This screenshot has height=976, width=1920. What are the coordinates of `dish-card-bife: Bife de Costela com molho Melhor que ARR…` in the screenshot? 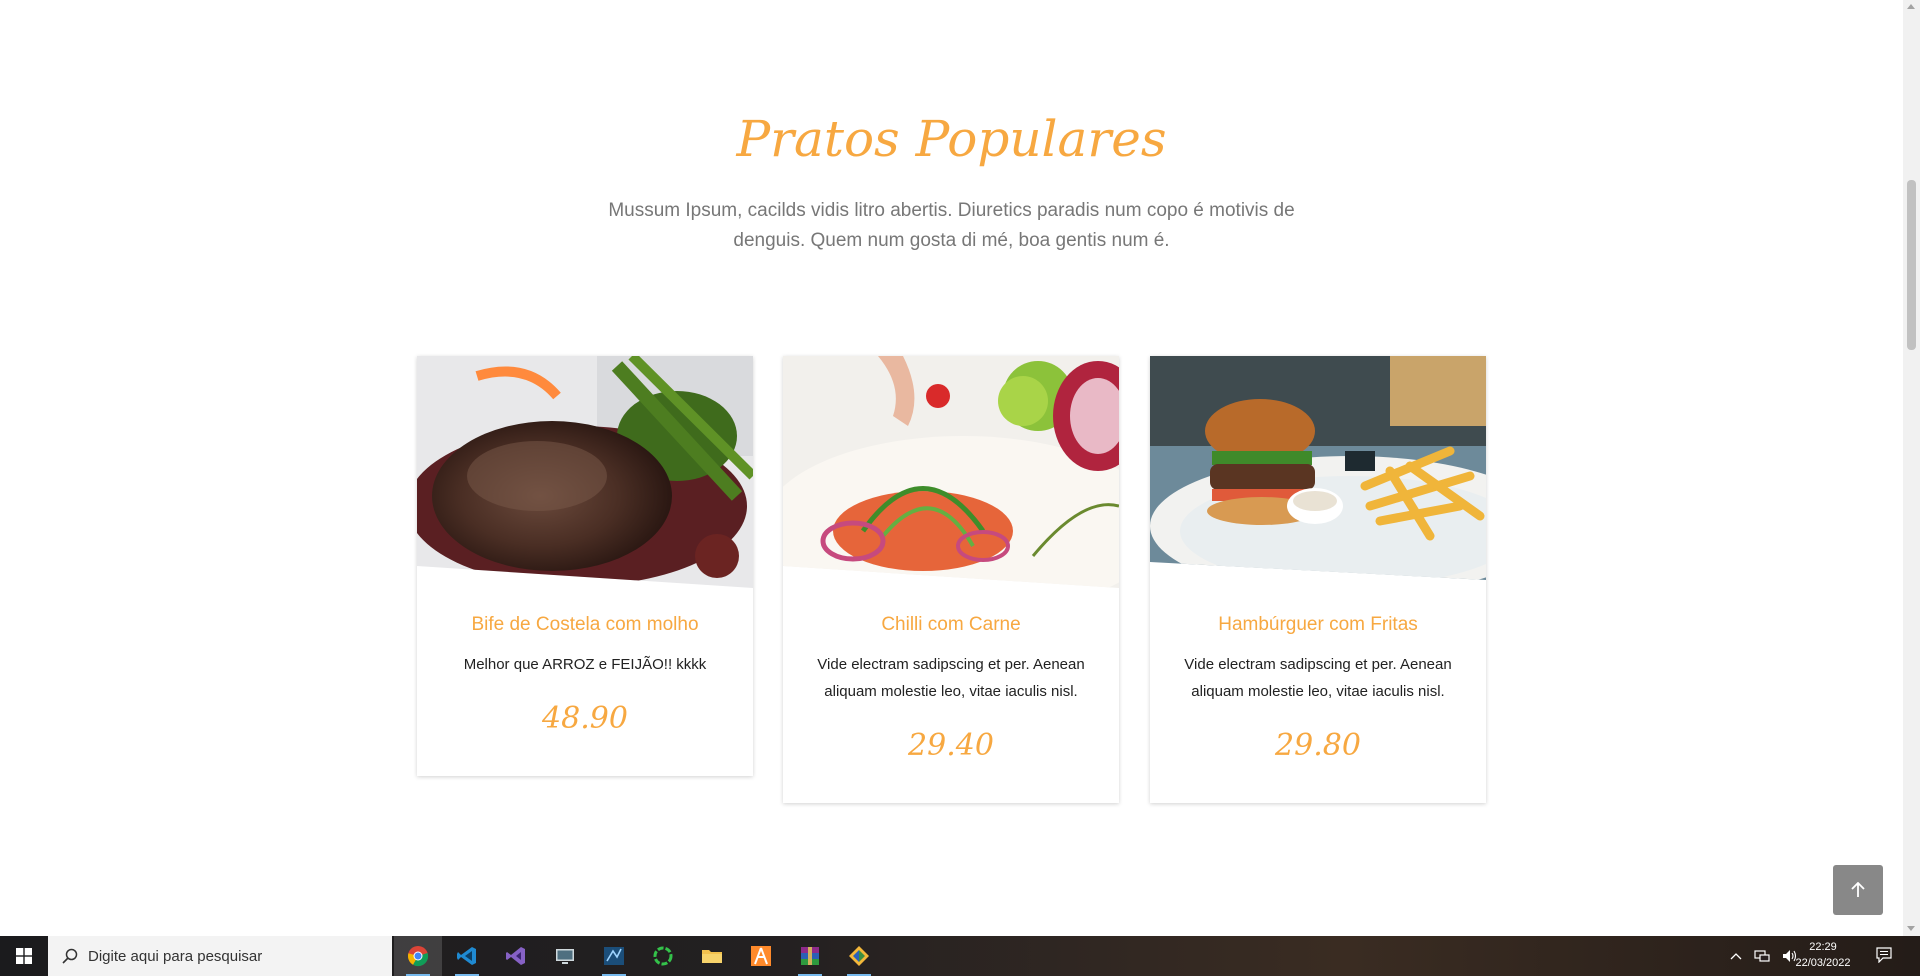 It's located at (585, 566).